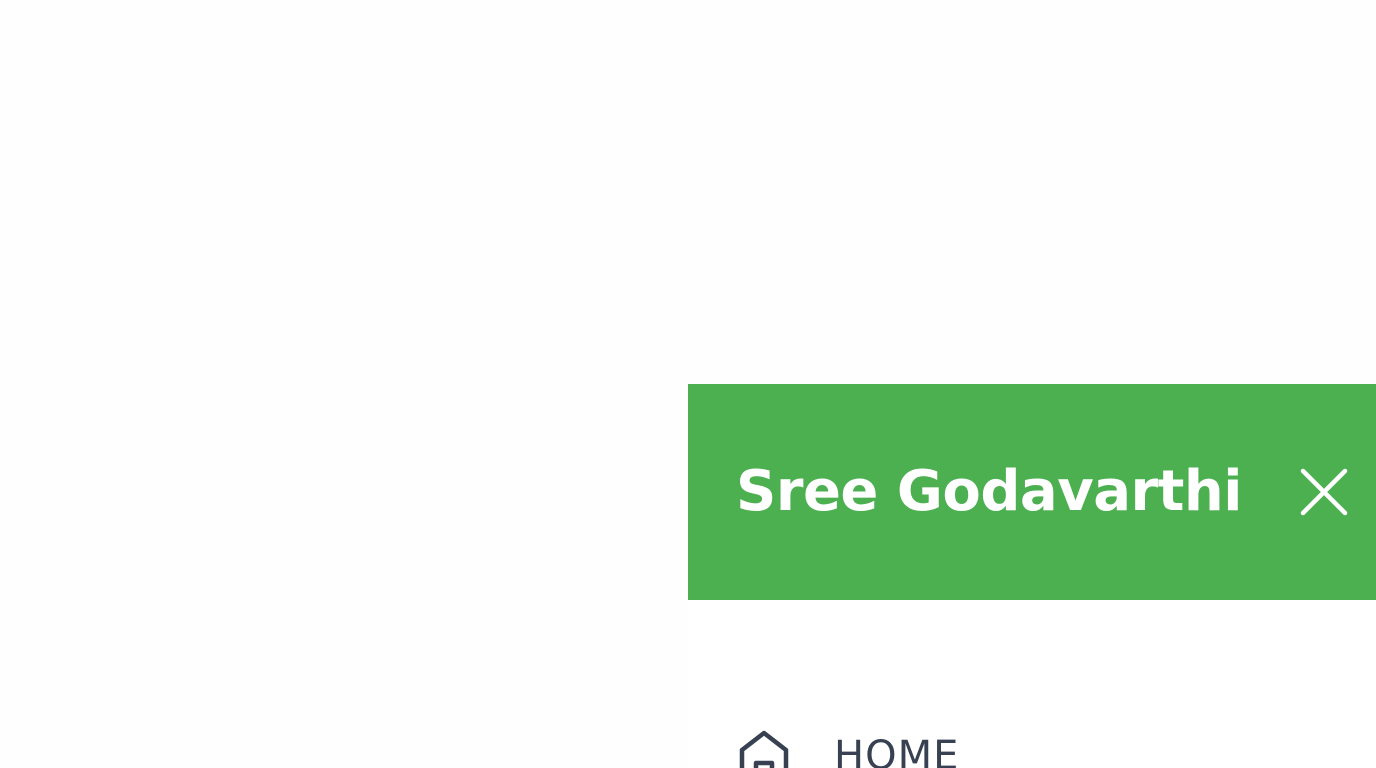  What do you see at coordinates (1032, 684) in the screenshot?
I see `drawer-nav: HOME` at bounding box center [1032, 684].